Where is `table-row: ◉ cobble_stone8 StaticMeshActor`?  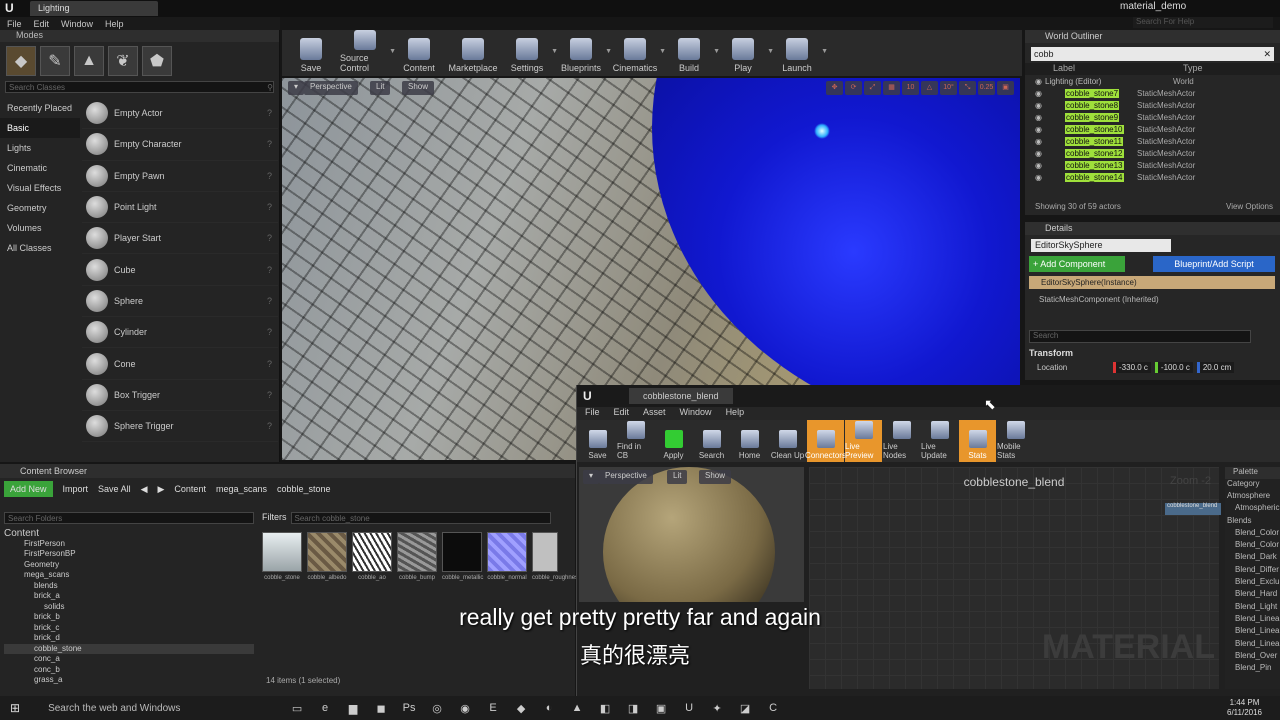 table-row: ◉ cobble_stone8 StaticMeshActor is located at coordinates (1152, 105).